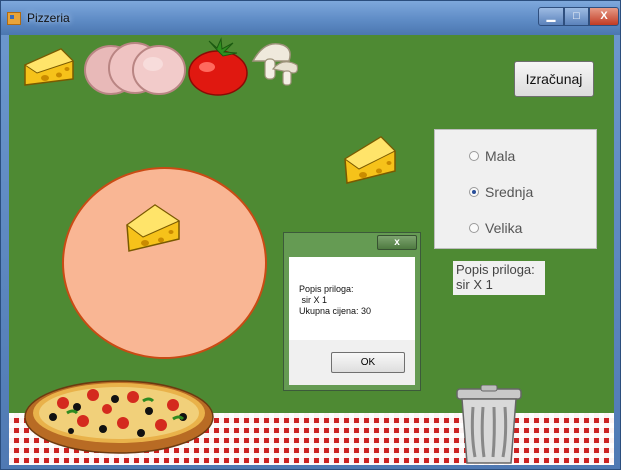 The image size is (621, 470). Describe the element at coordinates (368, 362) in the screenshot. I see `ok-button: OK` at that location.